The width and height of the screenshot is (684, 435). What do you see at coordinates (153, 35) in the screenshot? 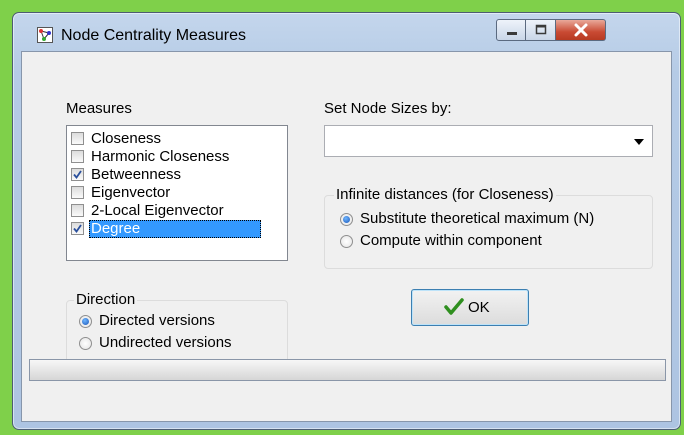
I see `window-title: Node Centrality Measures` at bounding box center [153, 35].